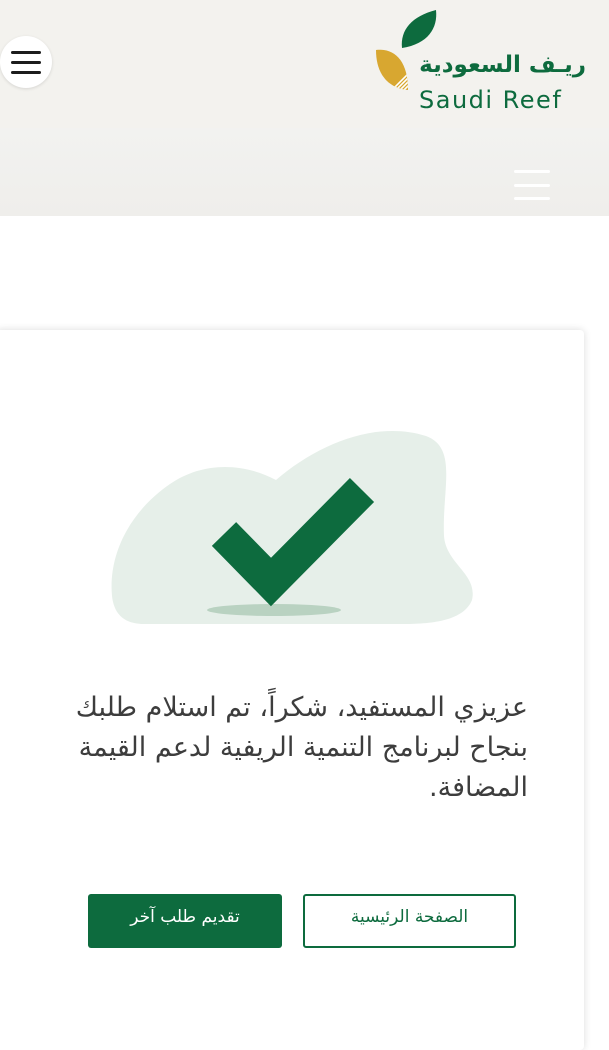 The height and width of the screenshot is (1050, 609). Describe the element at coordinates (532, 185) in the screenshot. I see `secondary-menu-button` at that location.